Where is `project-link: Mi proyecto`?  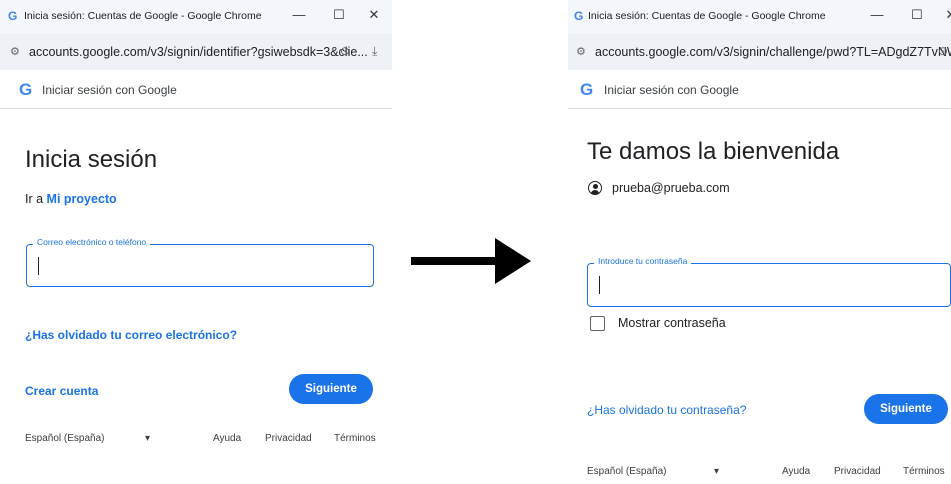 project-link: Mi proyecto is located at coordinates (82, 199).